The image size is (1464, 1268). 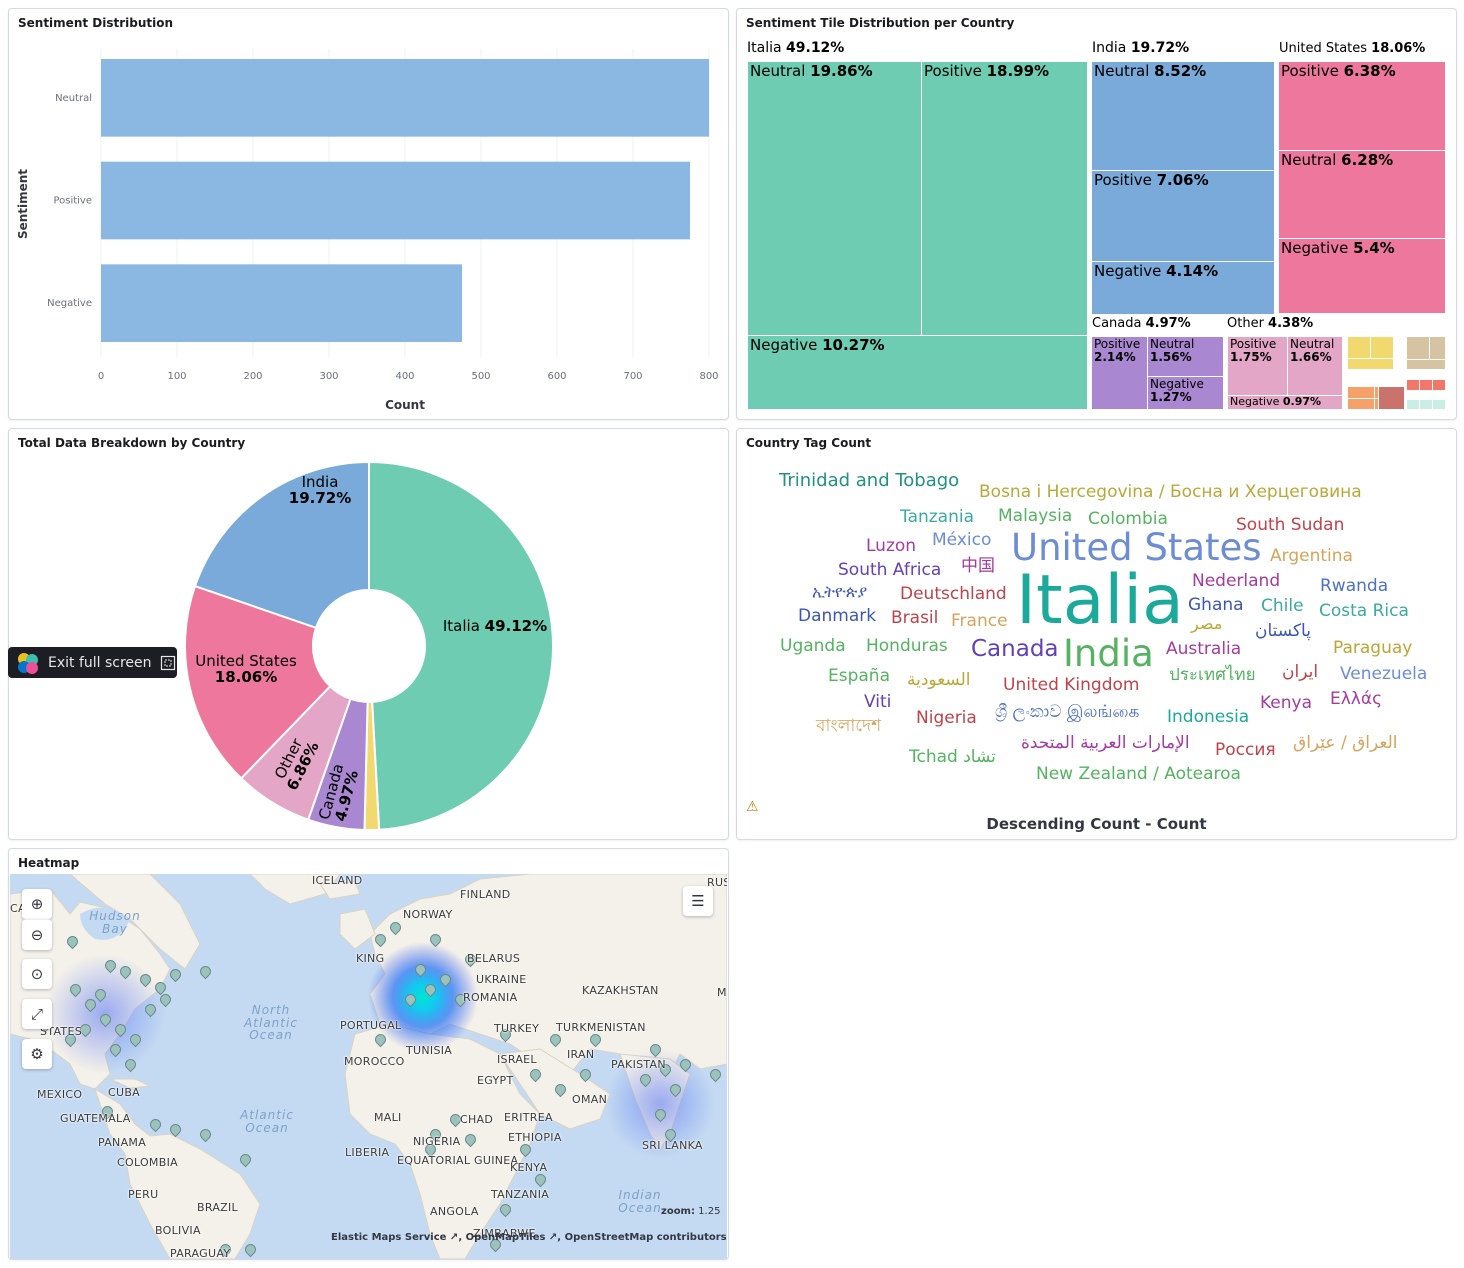 I want to click on word-cloud-tag: New Zealand / Aotearoa, so click(x=1138, y=774).